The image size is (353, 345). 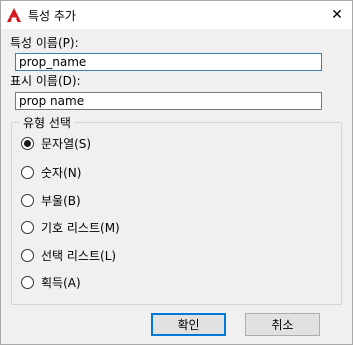 I want to click on radio-acquire: 획득(A), so click(x=51, y=282).